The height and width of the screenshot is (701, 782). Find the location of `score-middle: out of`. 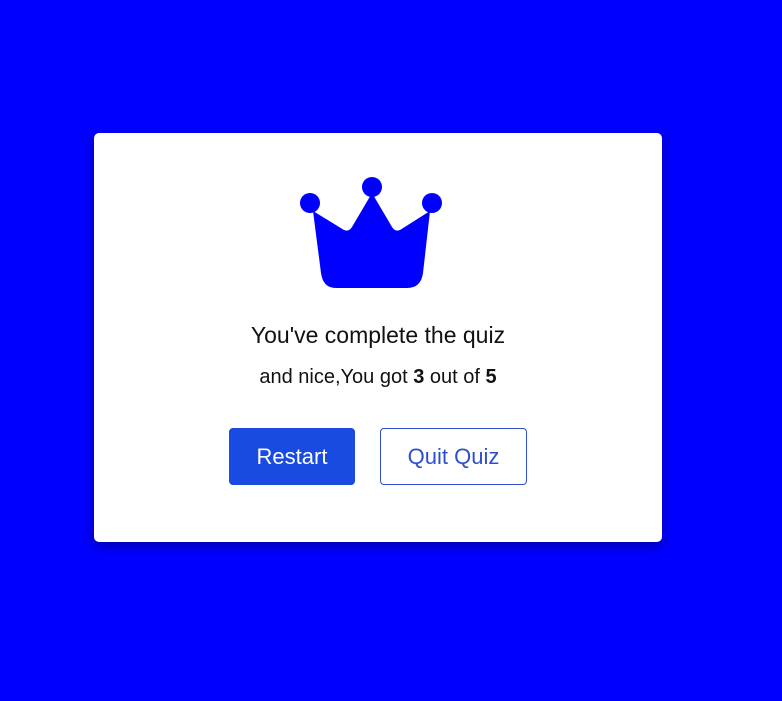

score-middle: out of is located at coordinates (454, 377).